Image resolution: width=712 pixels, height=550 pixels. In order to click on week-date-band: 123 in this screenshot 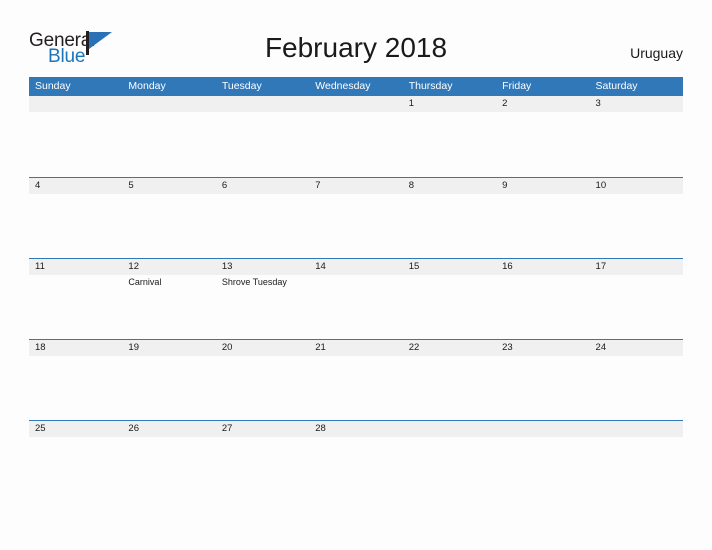, I will do `click(356, 104)`.